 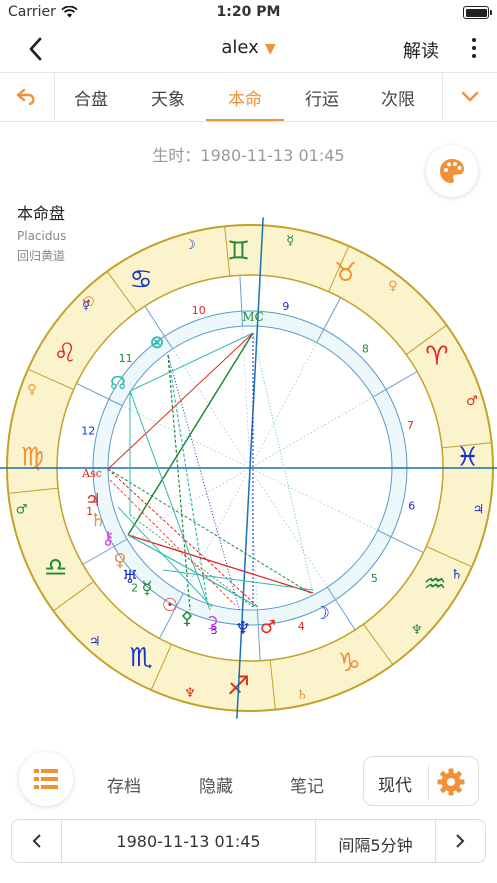 What do you see at coordinates (107, 538) in the screenshot?
I see `planet-icon: ⚷` at bounding box center [107, 538].